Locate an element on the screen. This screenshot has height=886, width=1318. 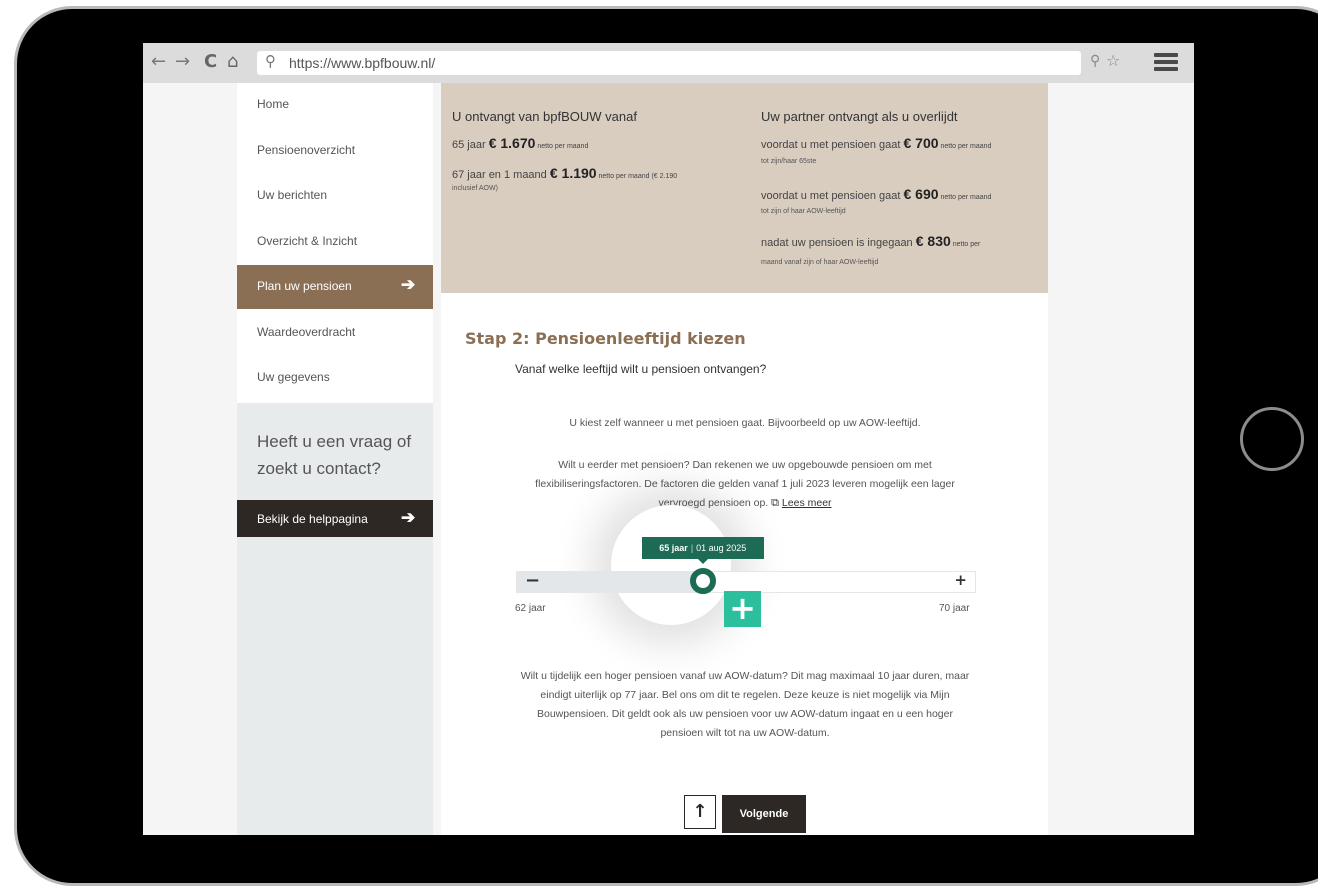
reload-icon: C is located at coordinates (210, 62).